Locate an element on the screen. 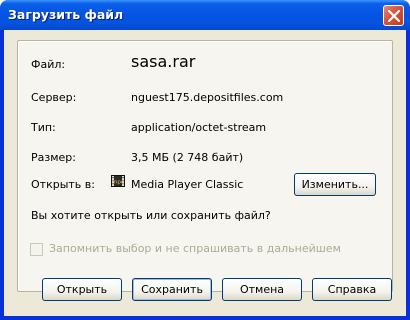 The image size is (410, 320). open-button: Открыть is located at coordinates (82, 289).